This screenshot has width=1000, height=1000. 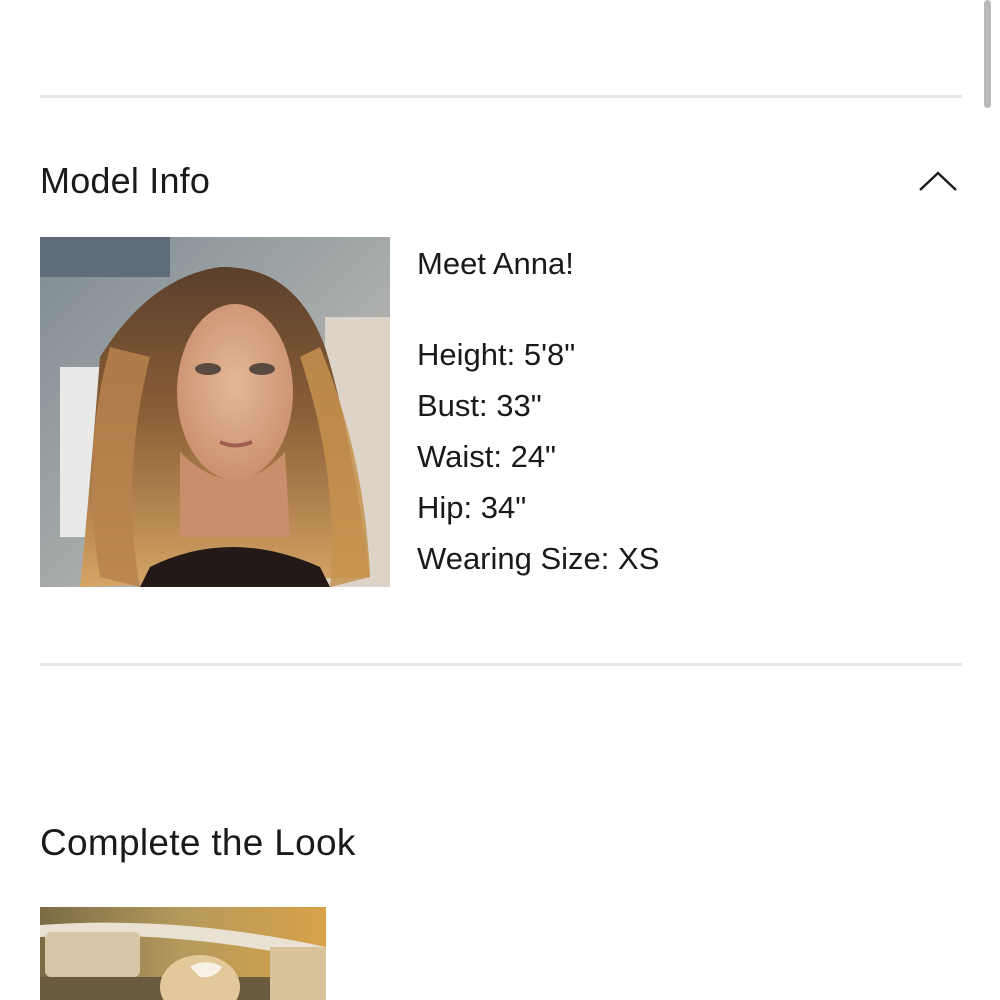 I want to click on model-wearing-size: Wearing Size: XS, so click(x=538, y=558).